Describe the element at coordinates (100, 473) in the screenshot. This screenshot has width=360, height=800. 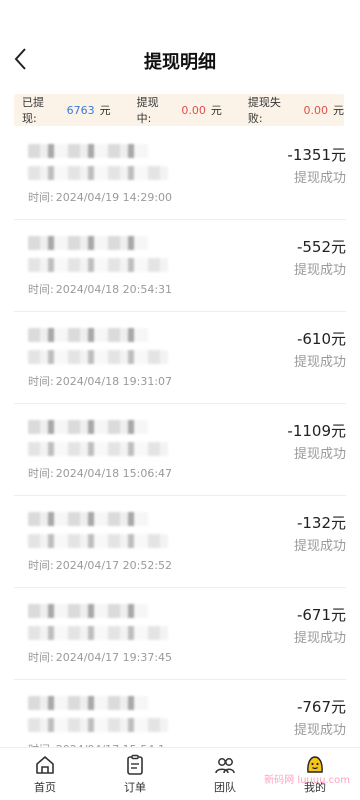
I see `record-time: 时间: 2024/04/18 15:06:47` at that location.